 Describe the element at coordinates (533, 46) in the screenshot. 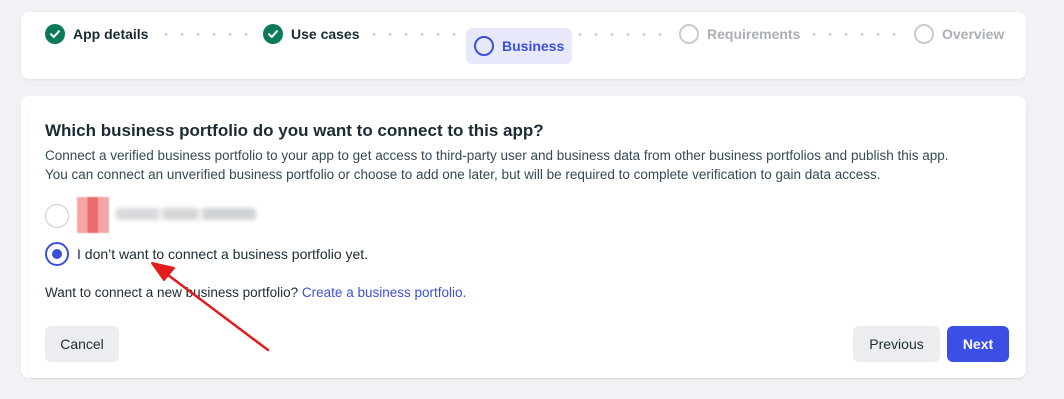

I see `step-label: Business` at that location.